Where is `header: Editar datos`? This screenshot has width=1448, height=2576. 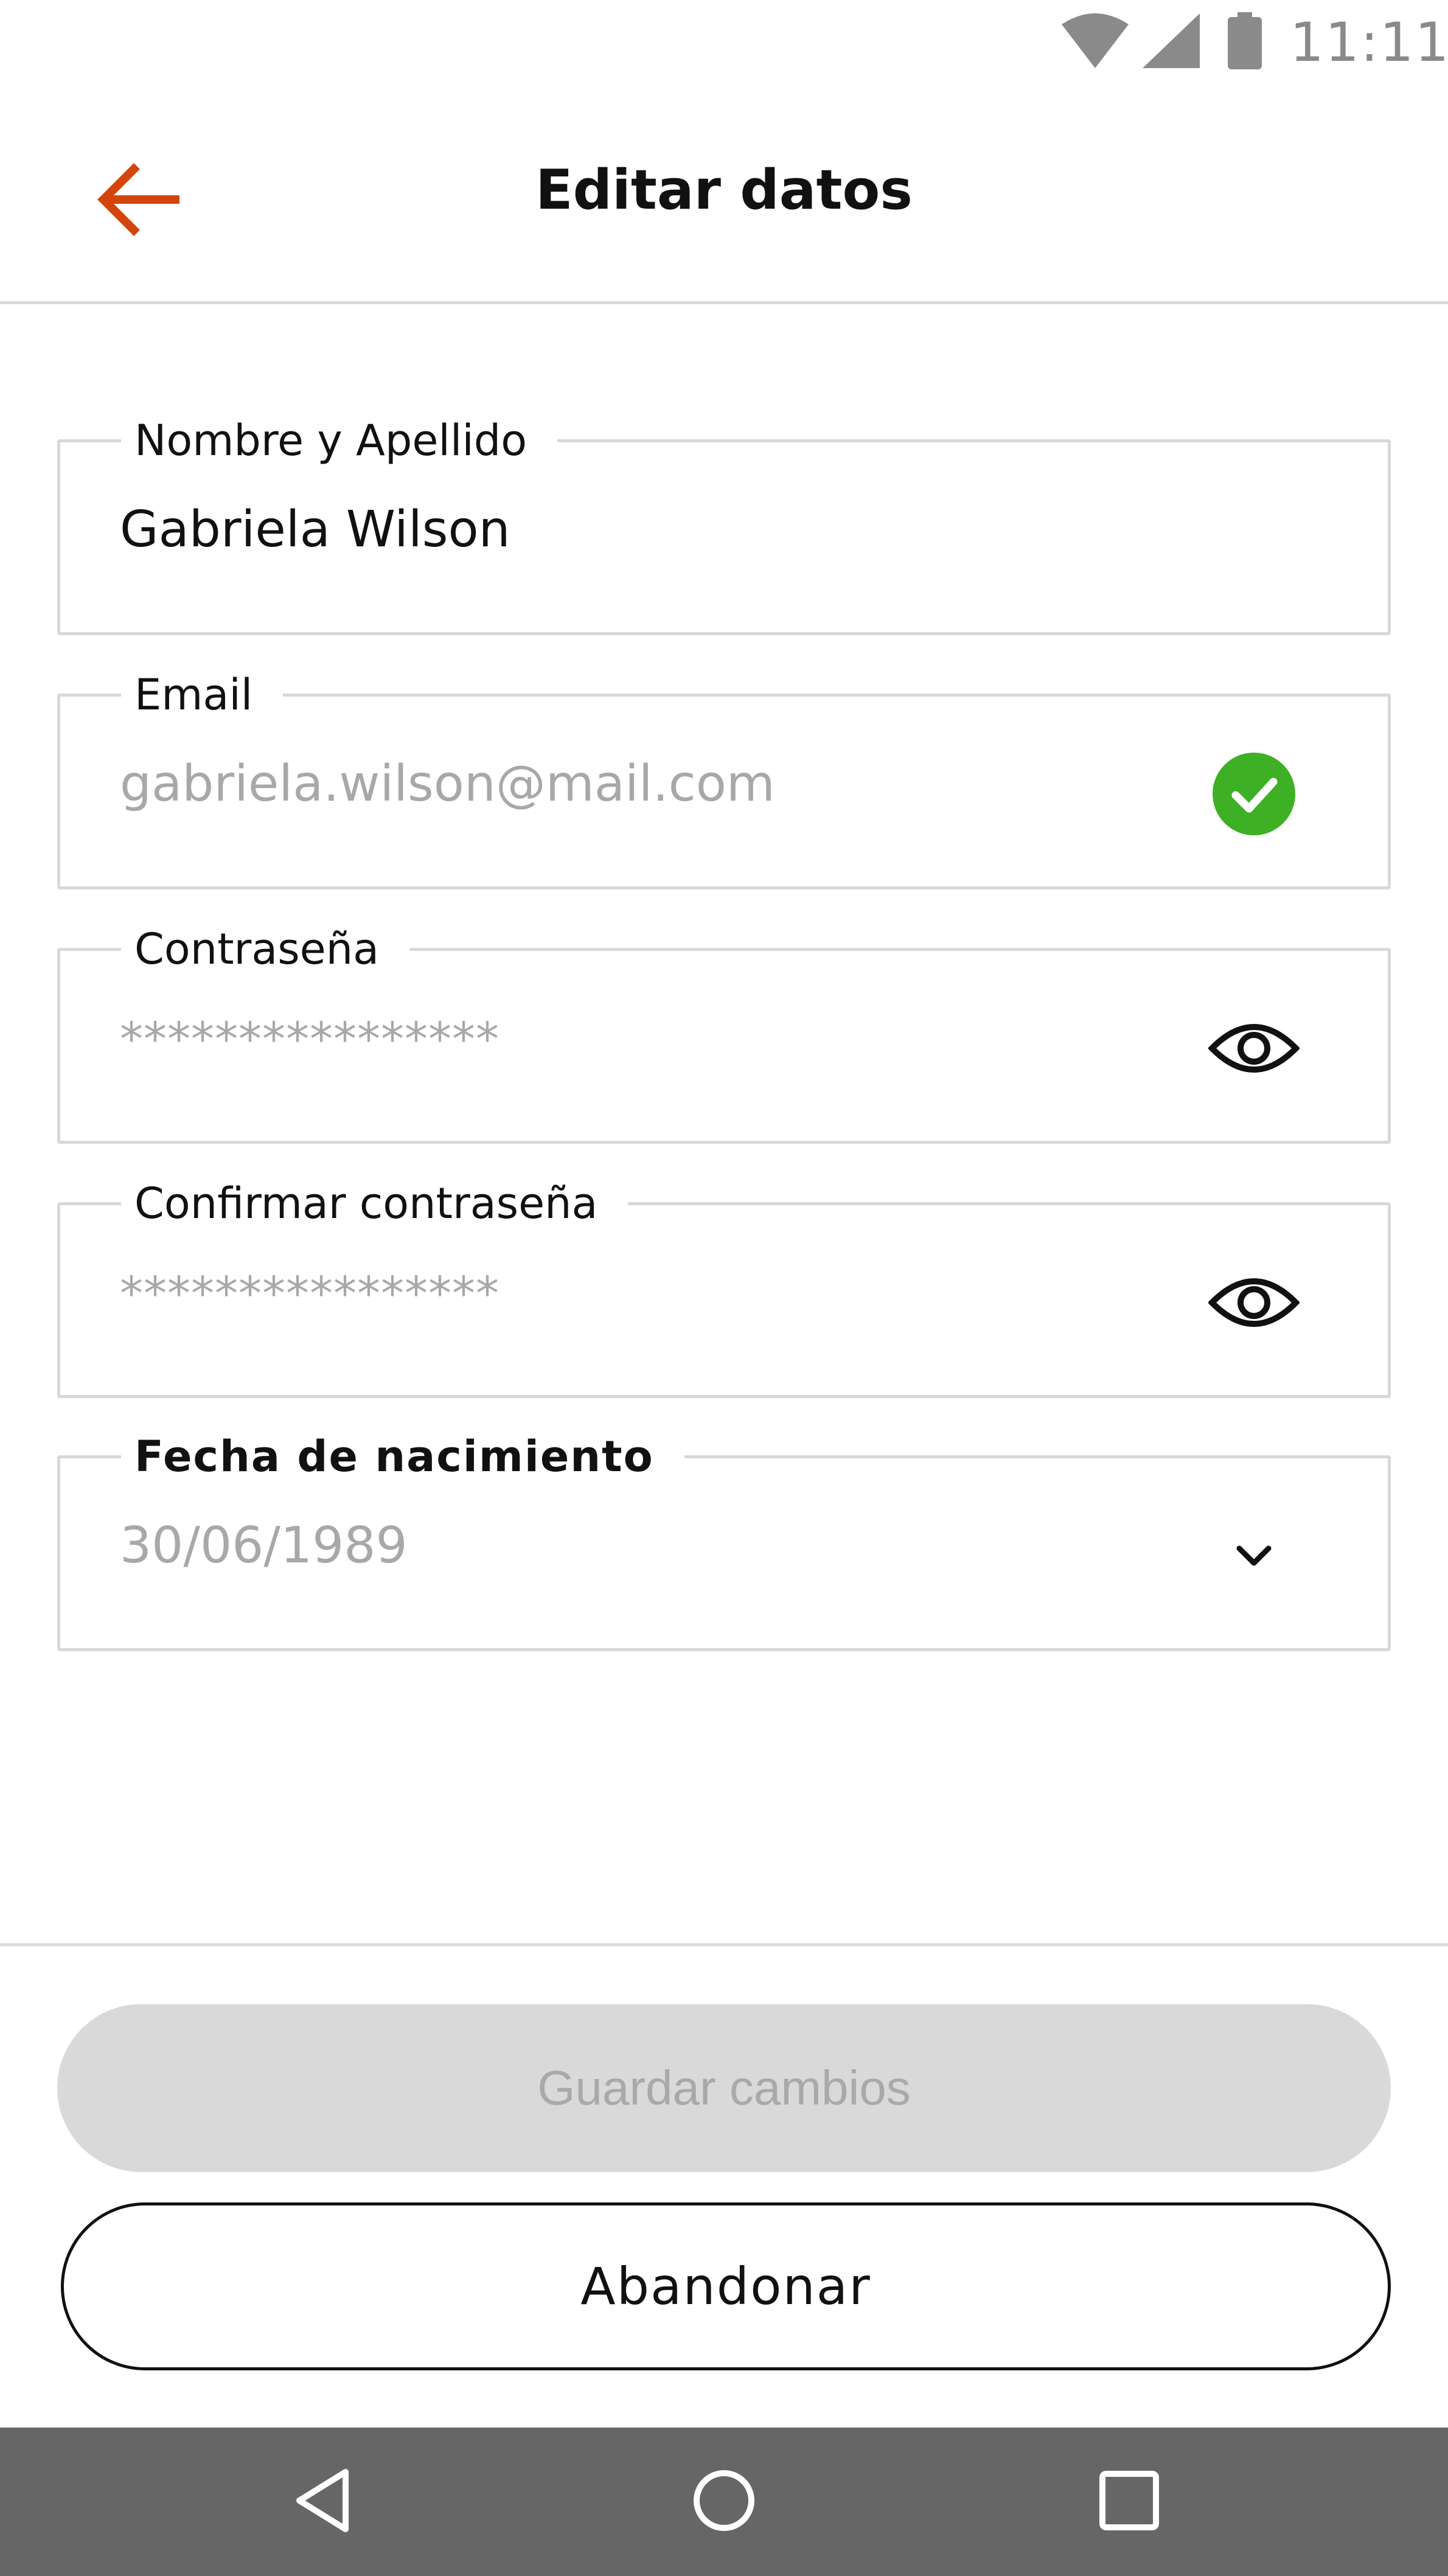
header: Editar datos is located at coordinates (724, 194).